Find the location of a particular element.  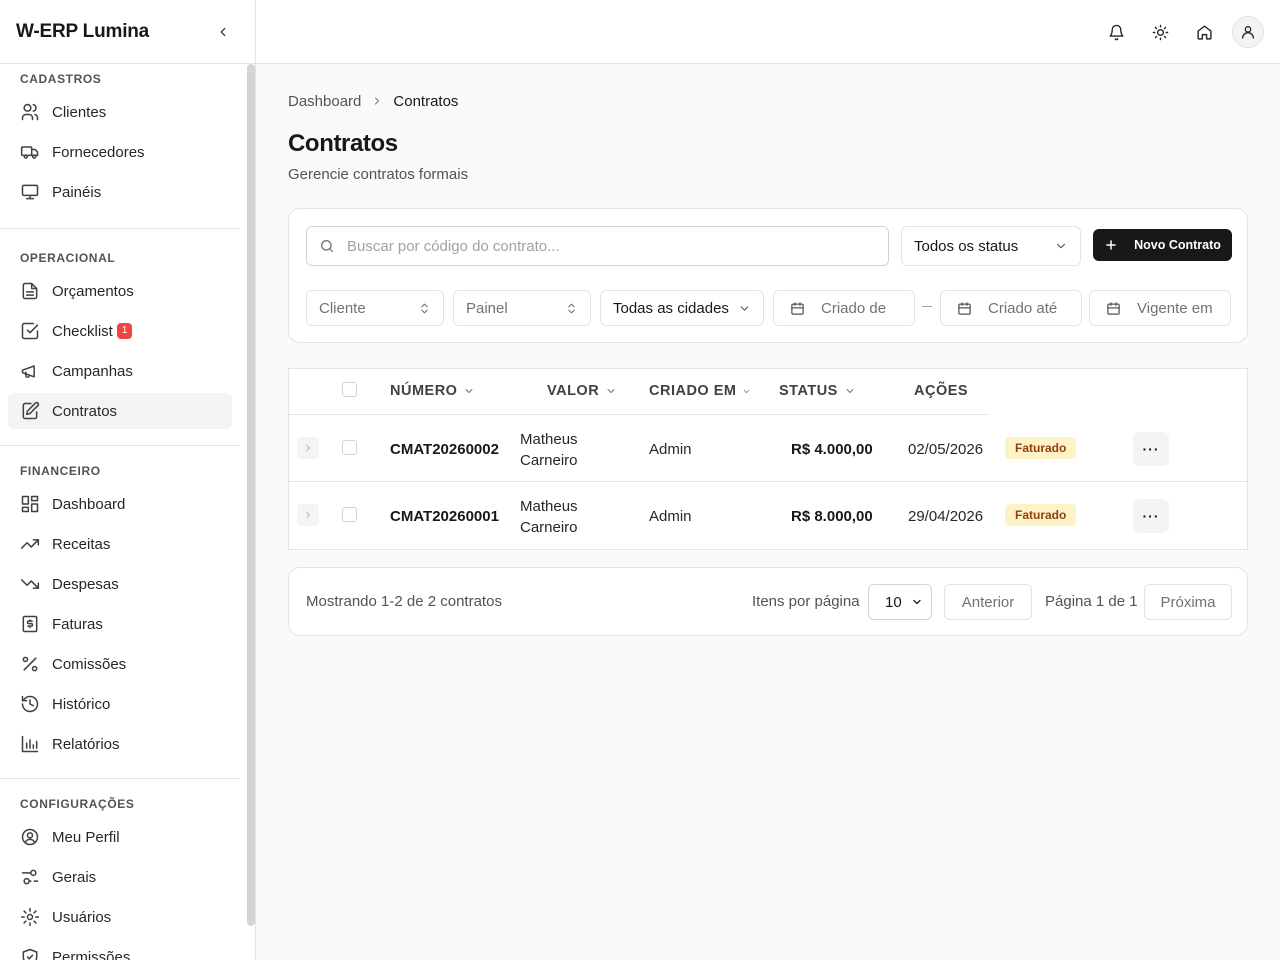

sidebar-item-paineis: Painéis is located at coordinates (120, 192).